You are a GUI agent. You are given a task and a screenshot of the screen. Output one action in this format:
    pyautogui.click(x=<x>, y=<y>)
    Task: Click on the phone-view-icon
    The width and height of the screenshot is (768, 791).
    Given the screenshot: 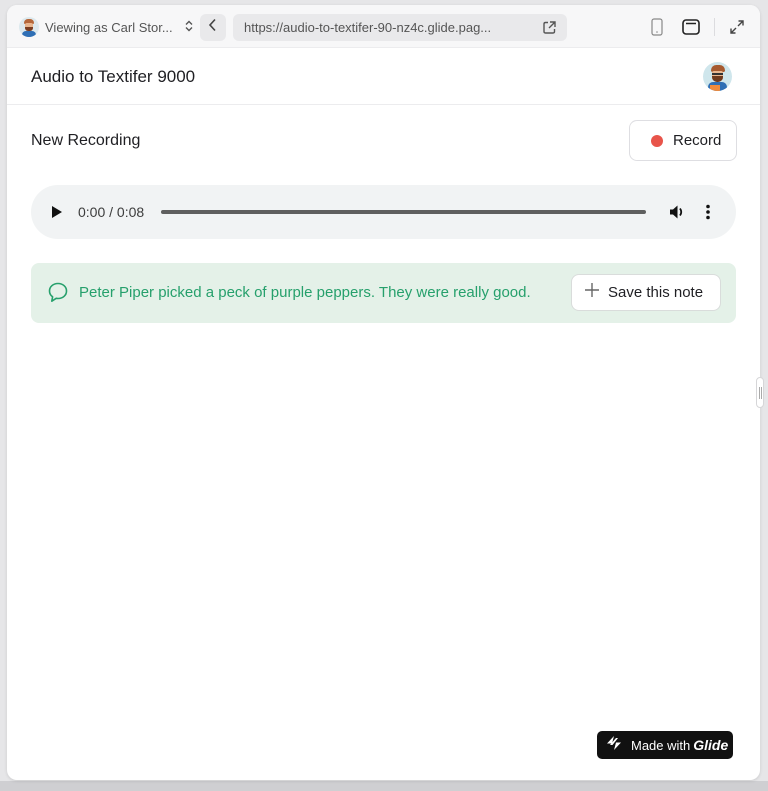 What is the action you would take?
    pyautogui.click(x=657, y=27)
    